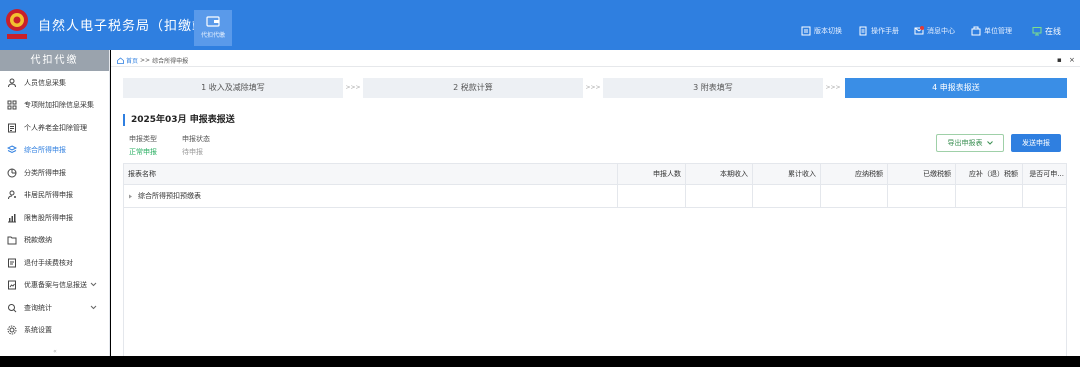 This screenshot has height=367, width=1080. What do you see at coordinates (55, 128) in the screenshot?
I see `sidebar-item-pension: 个人养老金扣除管理` at bounding box center [55, 128].